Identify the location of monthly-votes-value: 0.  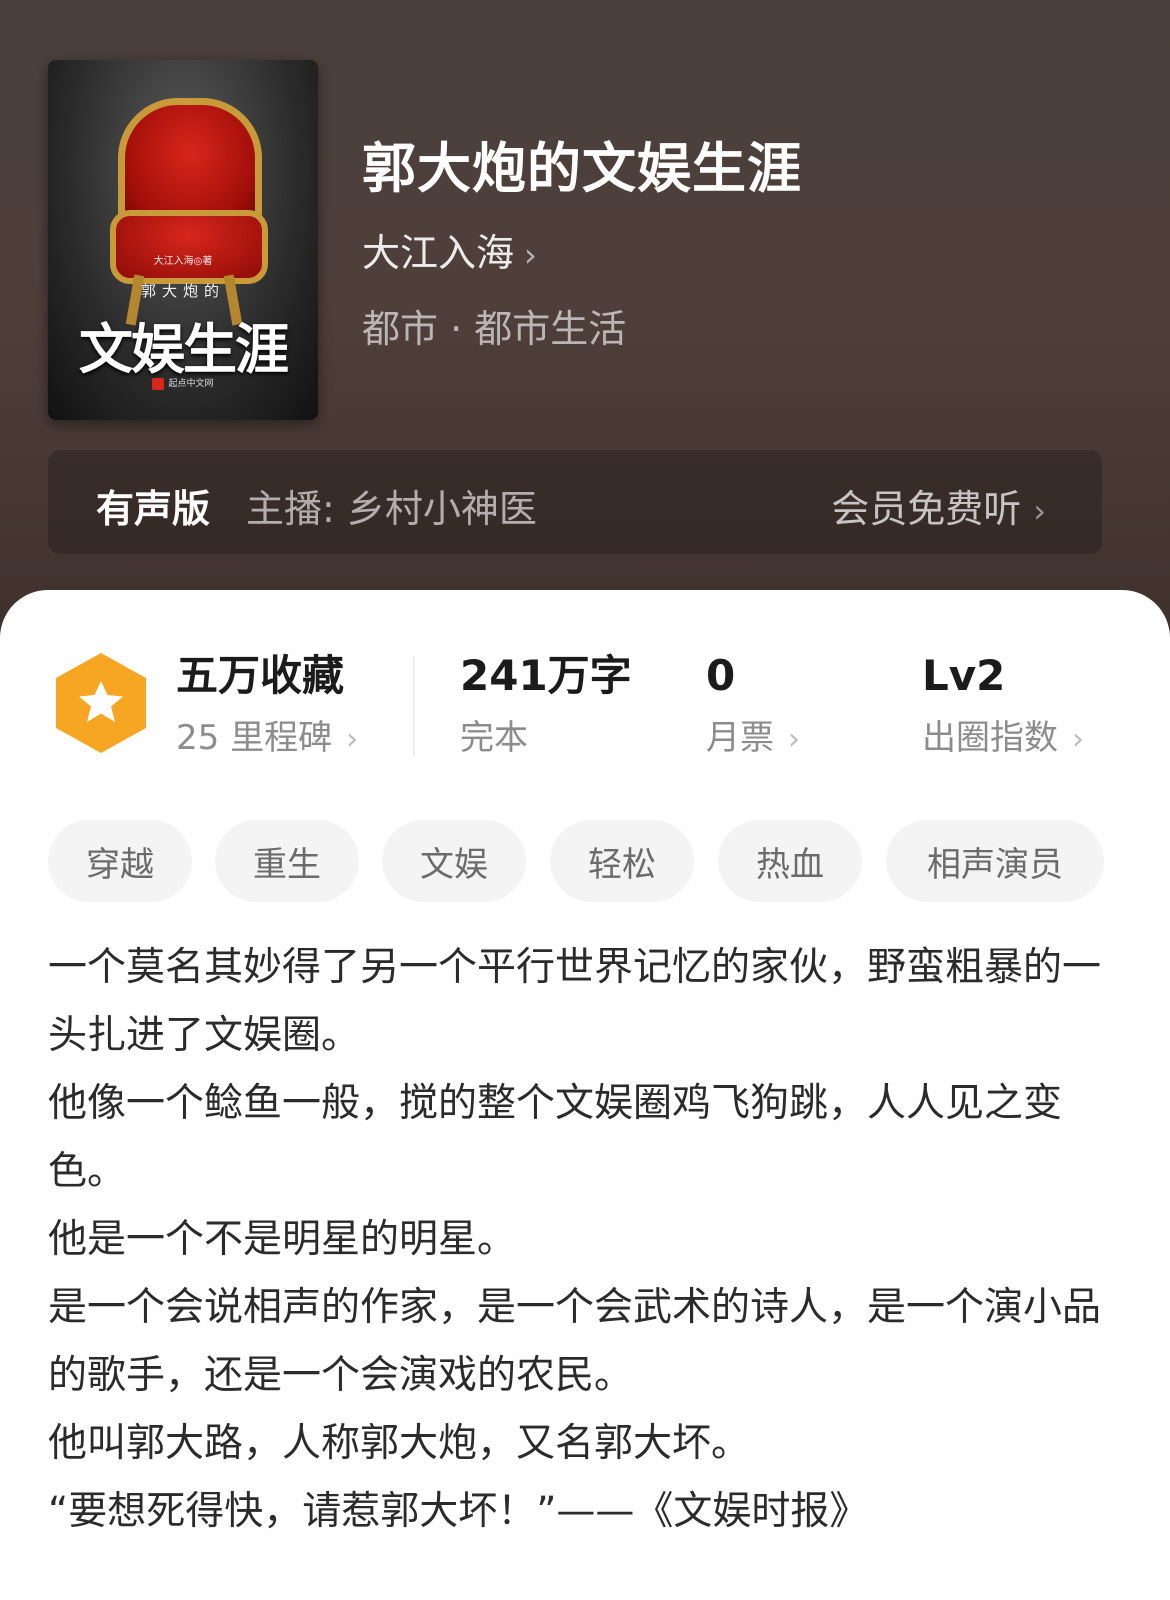
(721, 675).